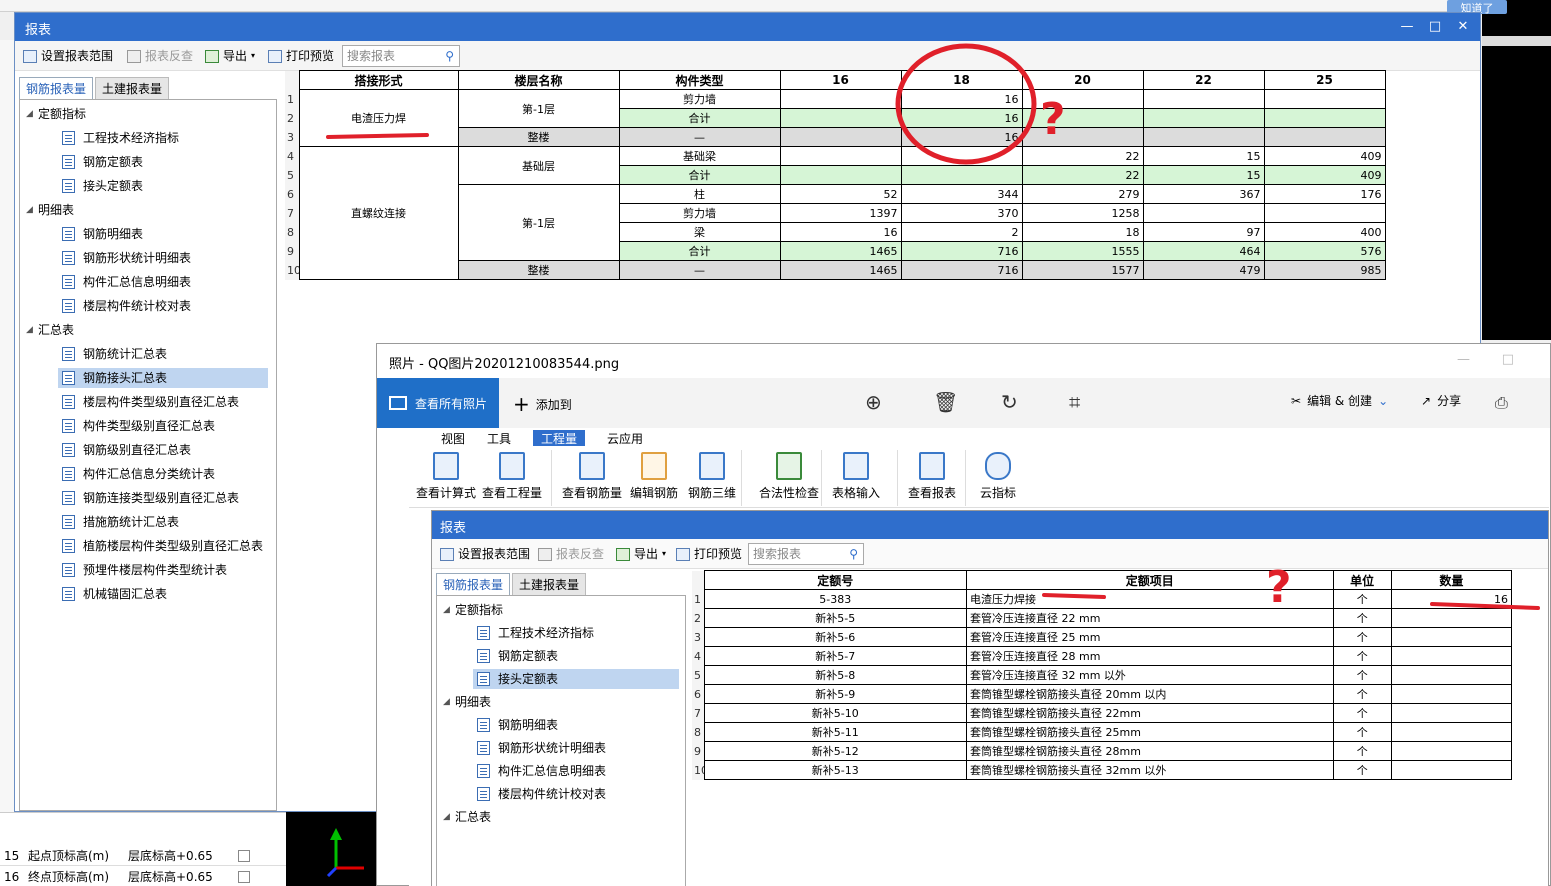  Describe the element at coordinates (114, 354) in the screenshot. I see `tree-item: 钢筋统计汇总表` at that location.